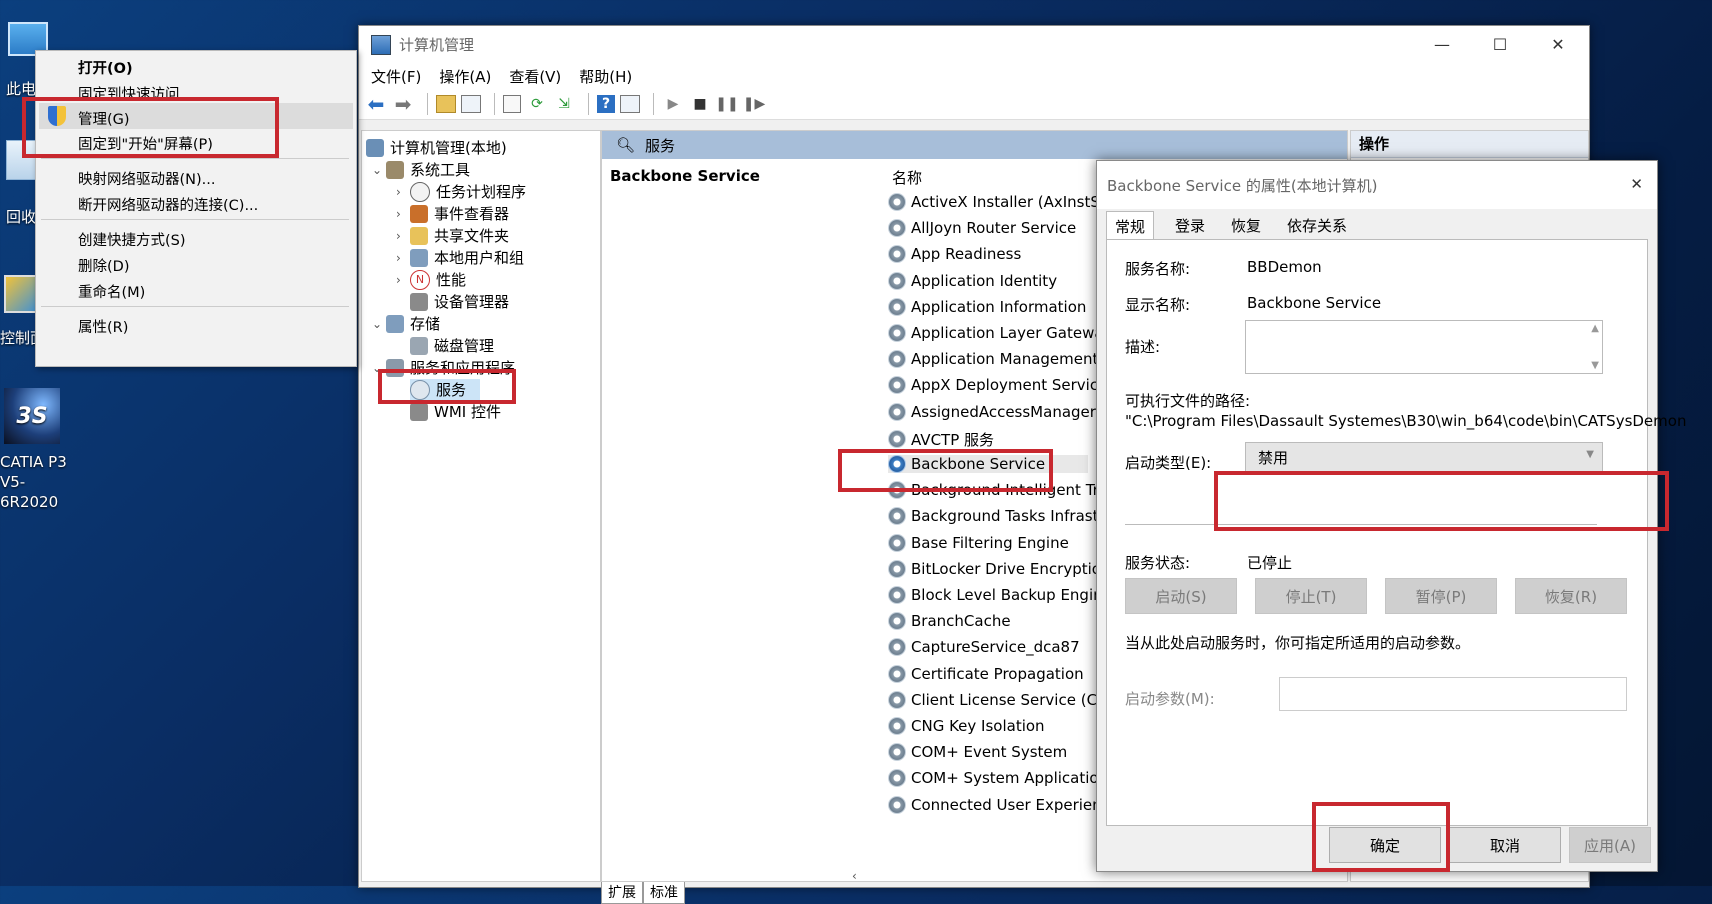 Image resolution: width=1712 pixels, height=904 pixels. What do you see at coordinates (1311, 596) in the screenshot?
I see `stop-button: 停止(T)` at bounding box center [1311, 596].